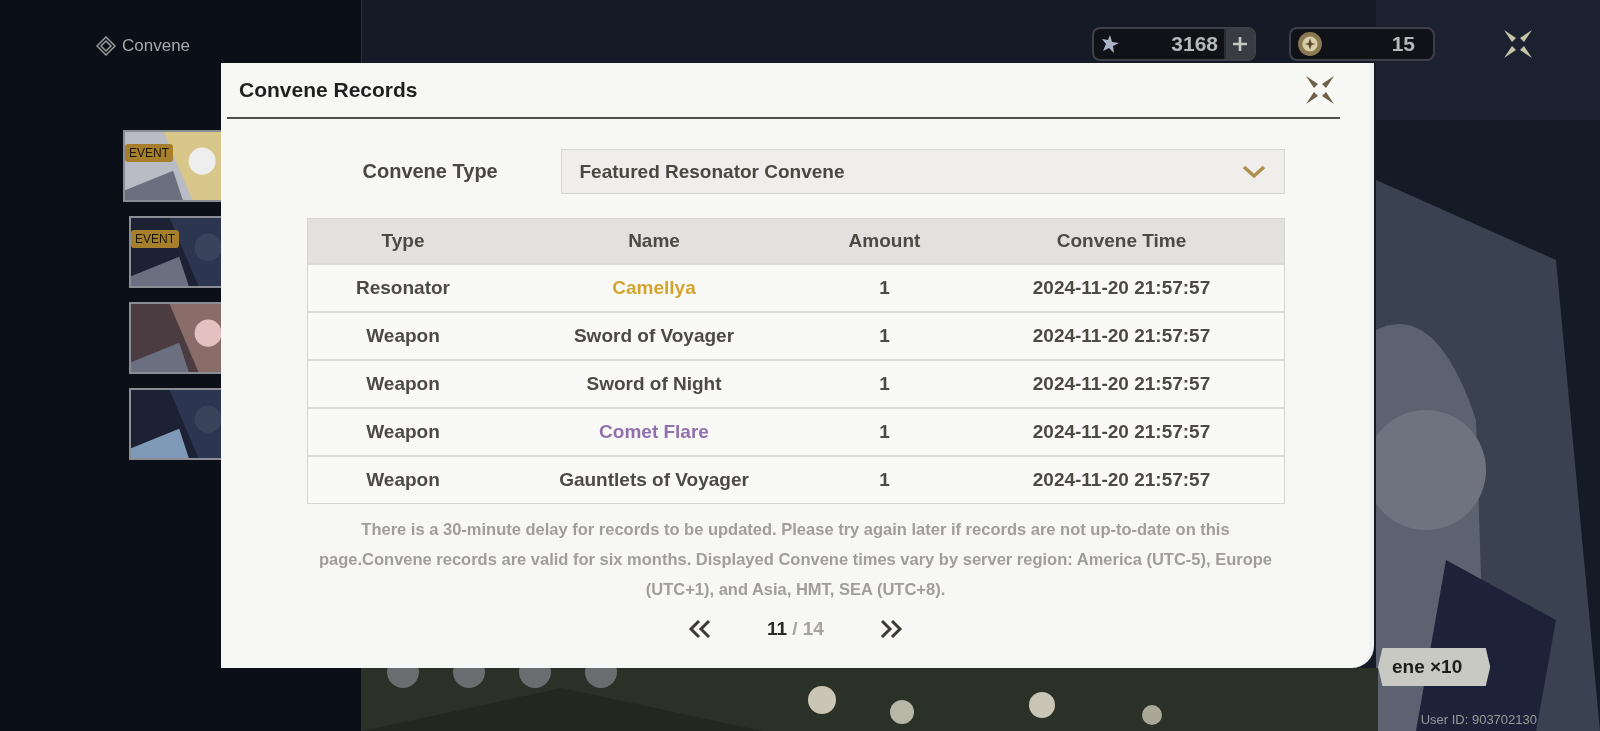 The height and width of the screenshot is (731, 1600). What do you see at coordinates (328, 90) in the screenshot?
I see `dialog-title: Convene Records` at bounding box center [328, 90].